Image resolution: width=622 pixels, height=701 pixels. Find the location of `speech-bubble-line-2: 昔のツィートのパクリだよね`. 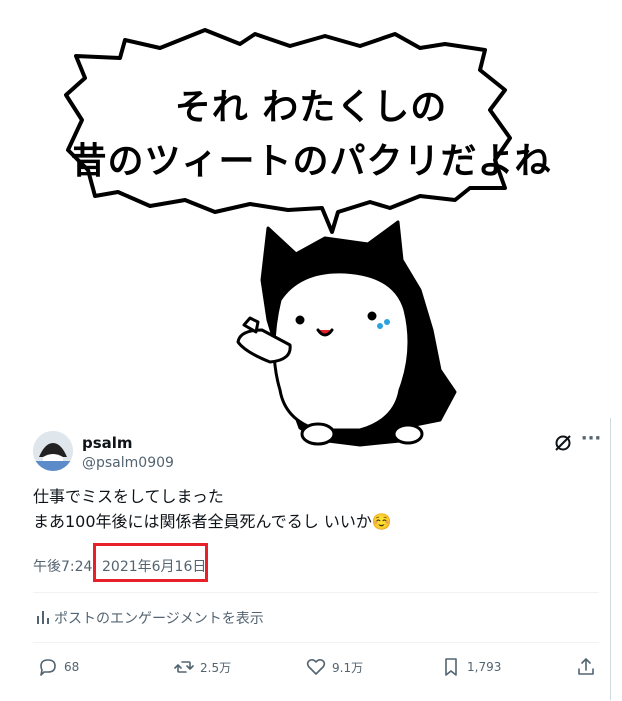

speech-bubble-line-2: 昔のツィートのパクリだよね is located at coordinates (311, 161).